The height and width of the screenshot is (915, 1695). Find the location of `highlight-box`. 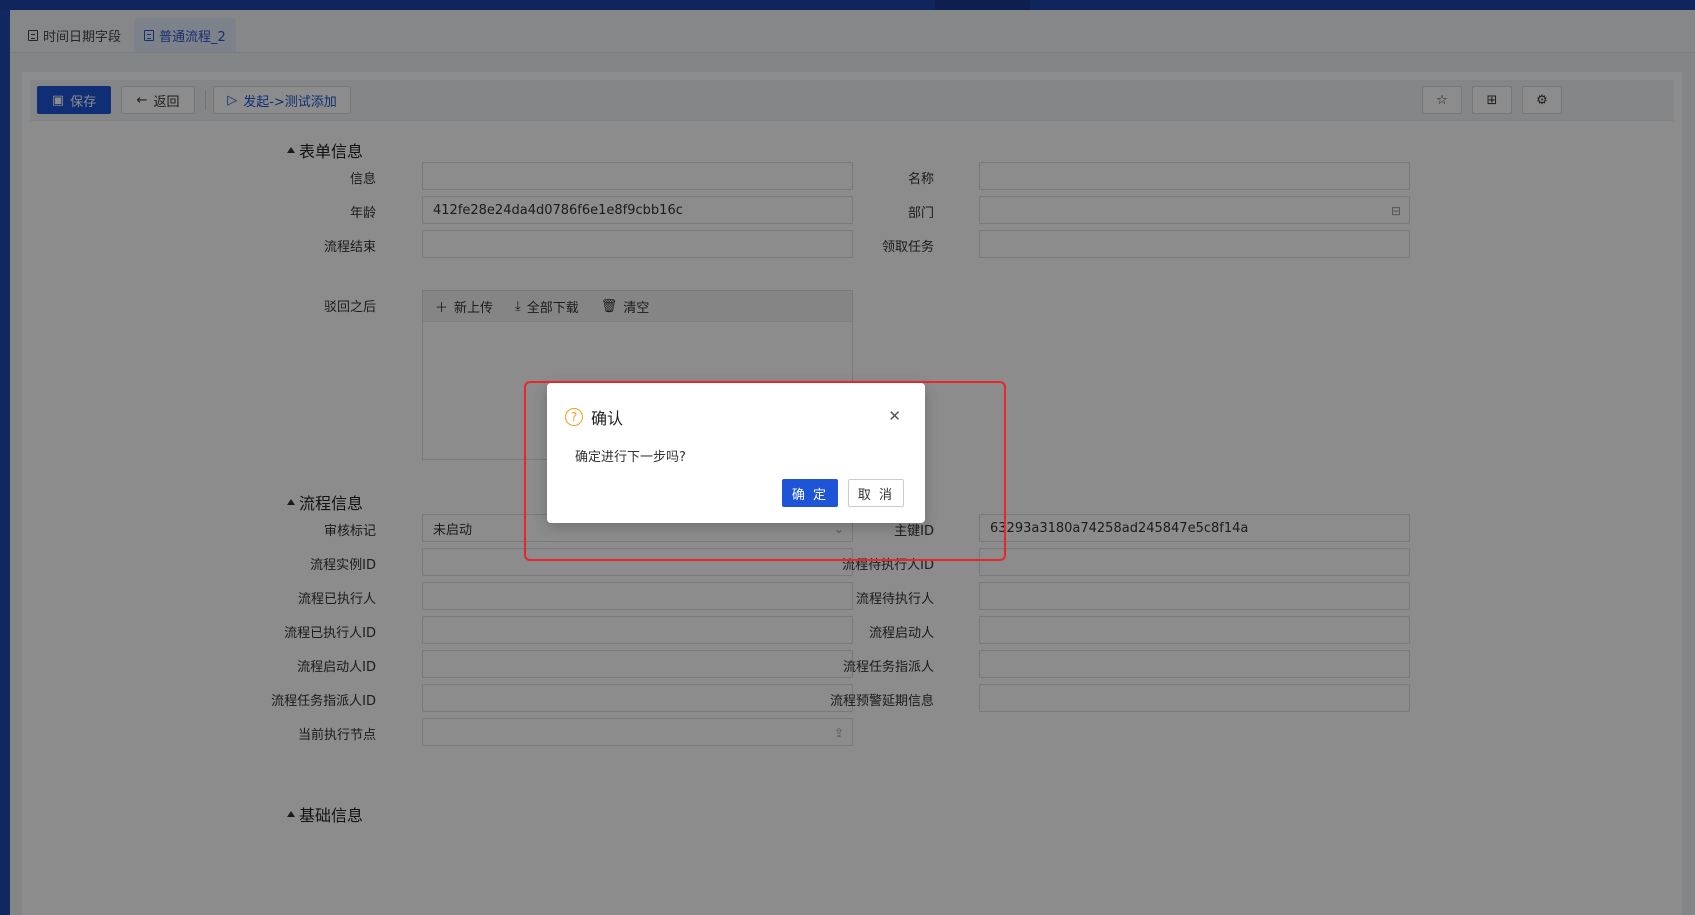

highlight-box is located at coordinates (765, 471).